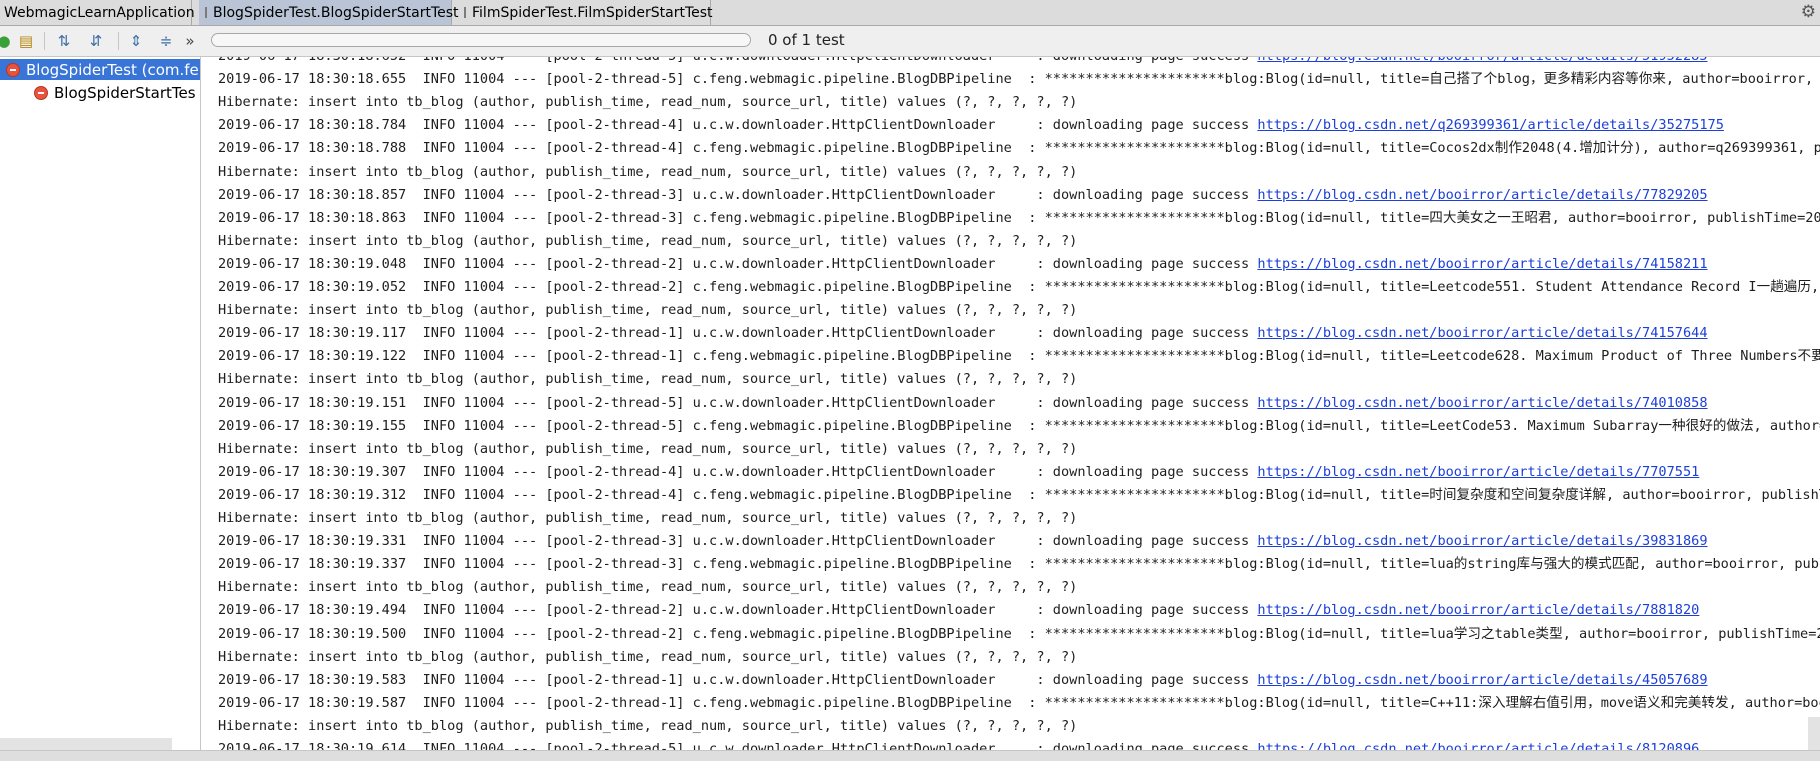  What do you see at coordinates (64, 41) in the screenshot?
I see `sort-alphabetically-icon: ⇅` at bounding box center [64, 41].